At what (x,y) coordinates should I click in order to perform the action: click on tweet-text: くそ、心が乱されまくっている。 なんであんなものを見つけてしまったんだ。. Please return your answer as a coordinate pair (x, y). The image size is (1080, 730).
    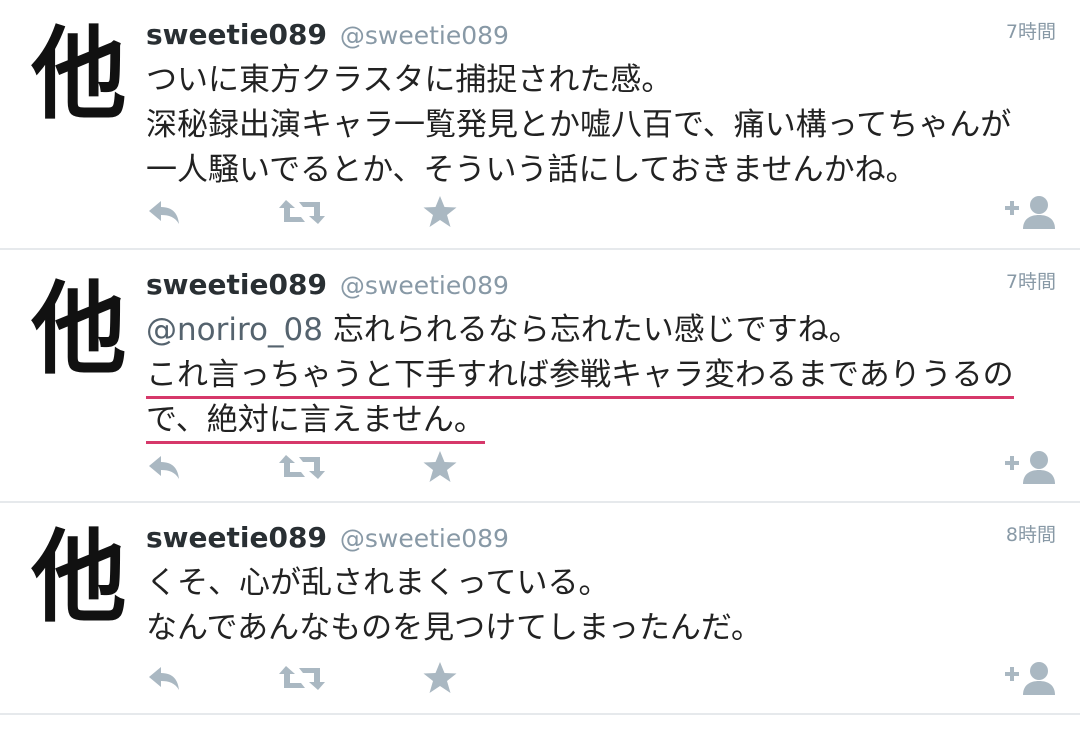
    Looking at the image, I should click on (603, 606).